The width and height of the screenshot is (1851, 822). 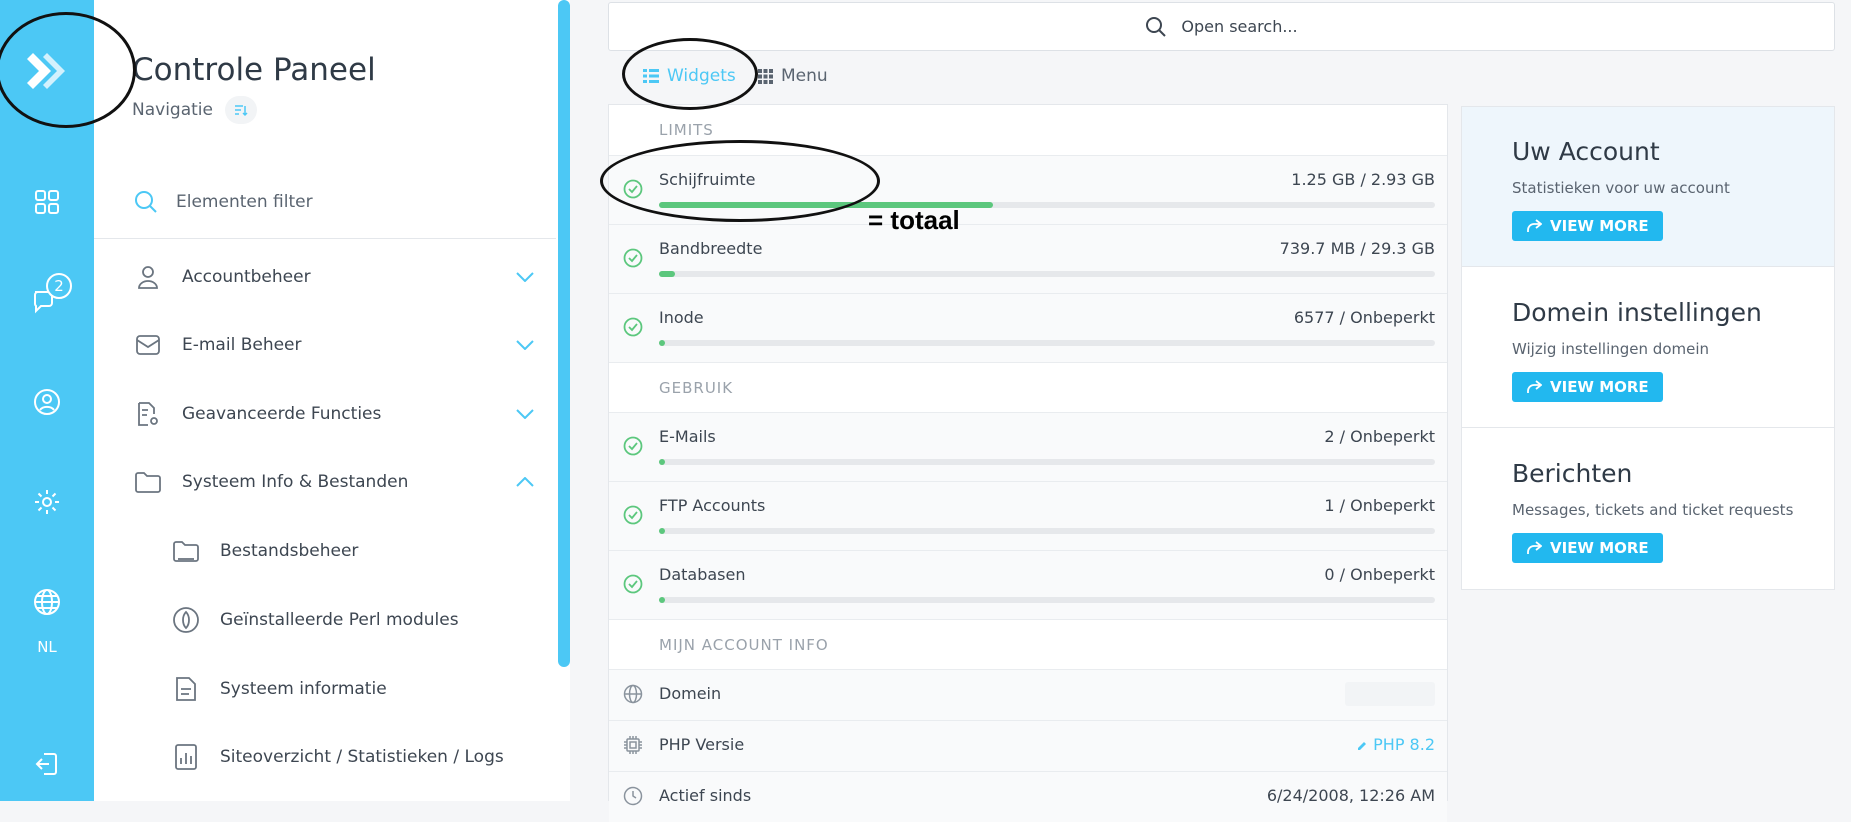 What do you see at coordinates (793, 76) in the screenshot?
I see `tab-menu: Menu` at bounding box center [793, 76].